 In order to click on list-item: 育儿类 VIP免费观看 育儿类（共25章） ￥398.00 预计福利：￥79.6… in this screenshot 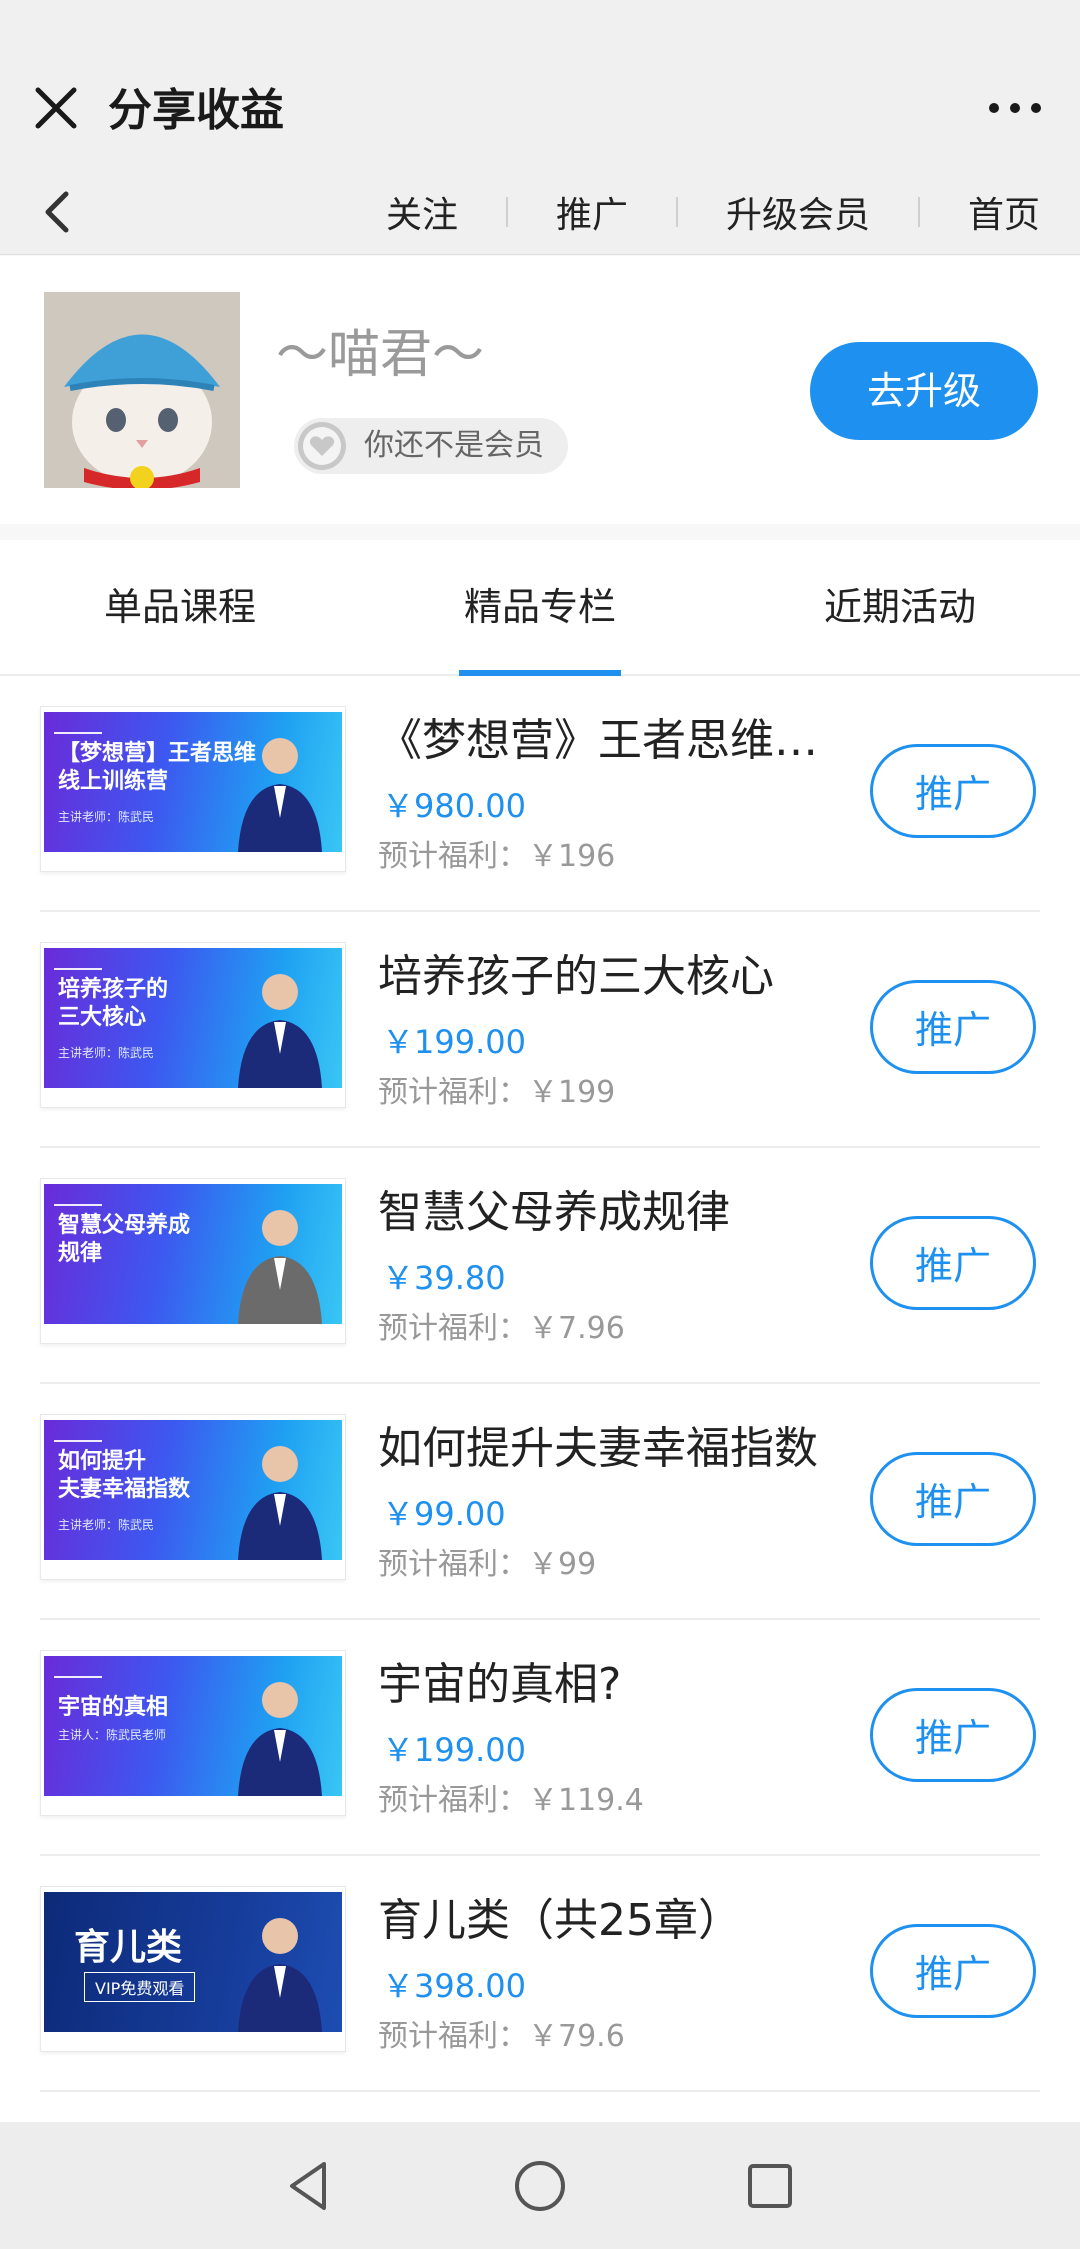, I will do `click(540, 1974)`.